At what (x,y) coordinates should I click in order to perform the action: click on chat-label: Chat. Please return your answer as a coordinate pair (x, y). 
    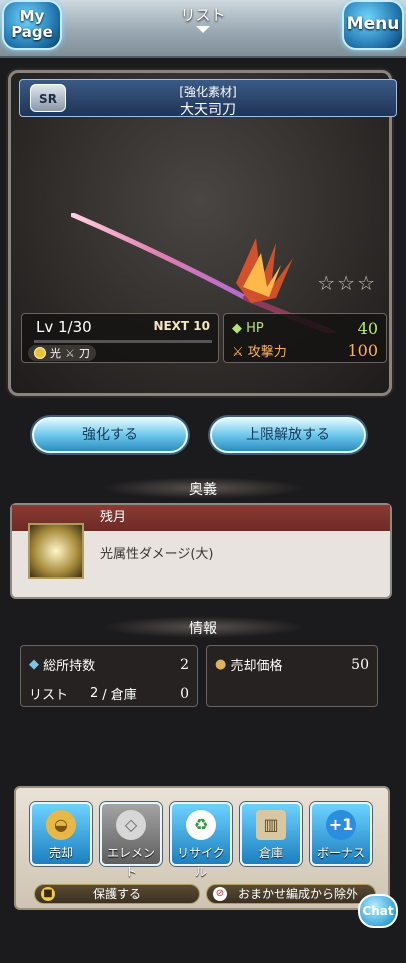
    Looking at the image, I should click on (378, 911).